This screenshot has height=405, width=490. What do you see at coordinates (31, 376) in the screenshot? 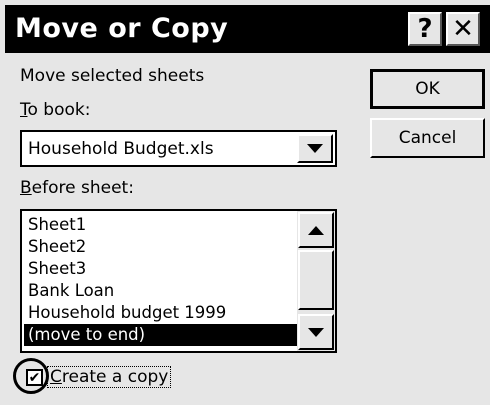
I see `highlight-circle-annotation` at bounding box center [31, 376].